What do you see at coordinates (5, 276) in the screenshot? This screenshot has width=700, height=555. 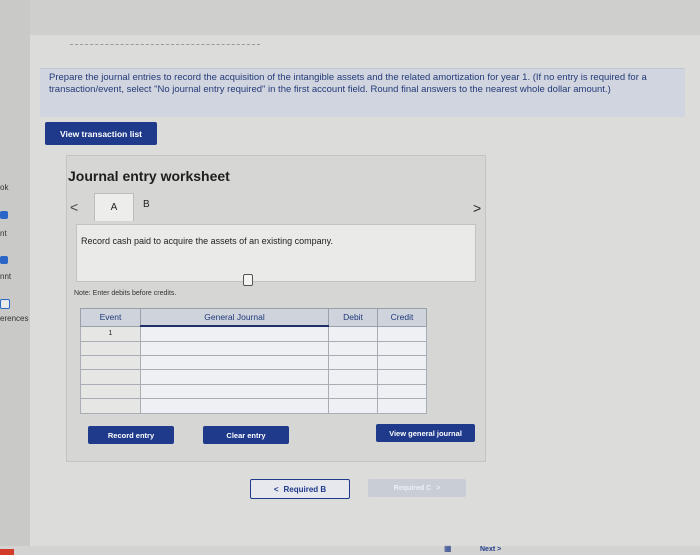 I see `sidebar-item-label: nnt` at bounding box center [5, 276].